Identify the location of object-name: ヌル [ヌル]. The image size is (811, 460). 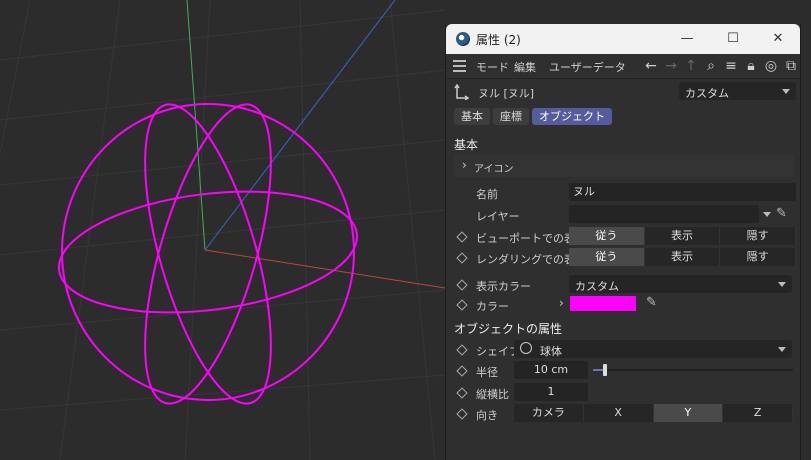
(506, 93).